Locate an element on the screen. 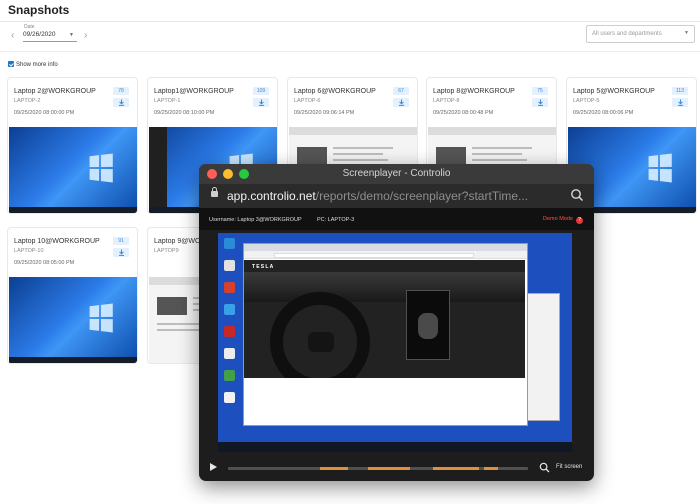 The width and height of the screenshot is (700, 504). snapshot-pc: LAPTOP9 is located at coordinates (166, 251).